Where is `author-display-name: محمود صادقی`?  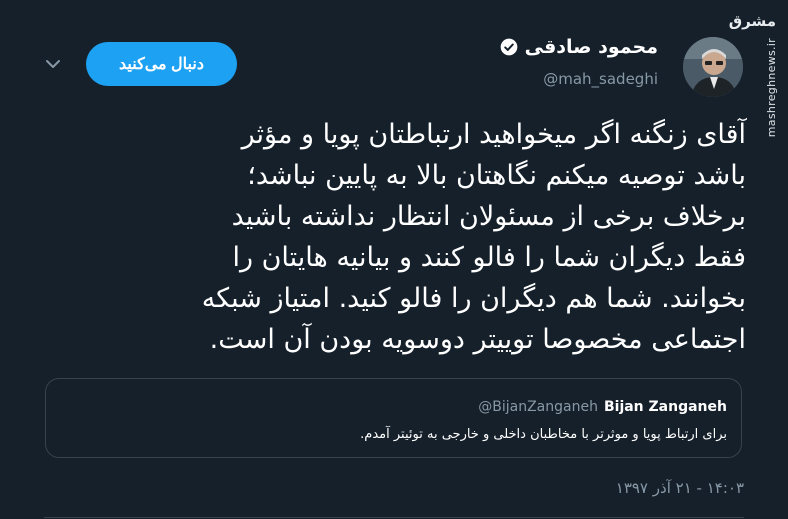 author-display-name: محمود صادقی is located at coordinates (578, 47).